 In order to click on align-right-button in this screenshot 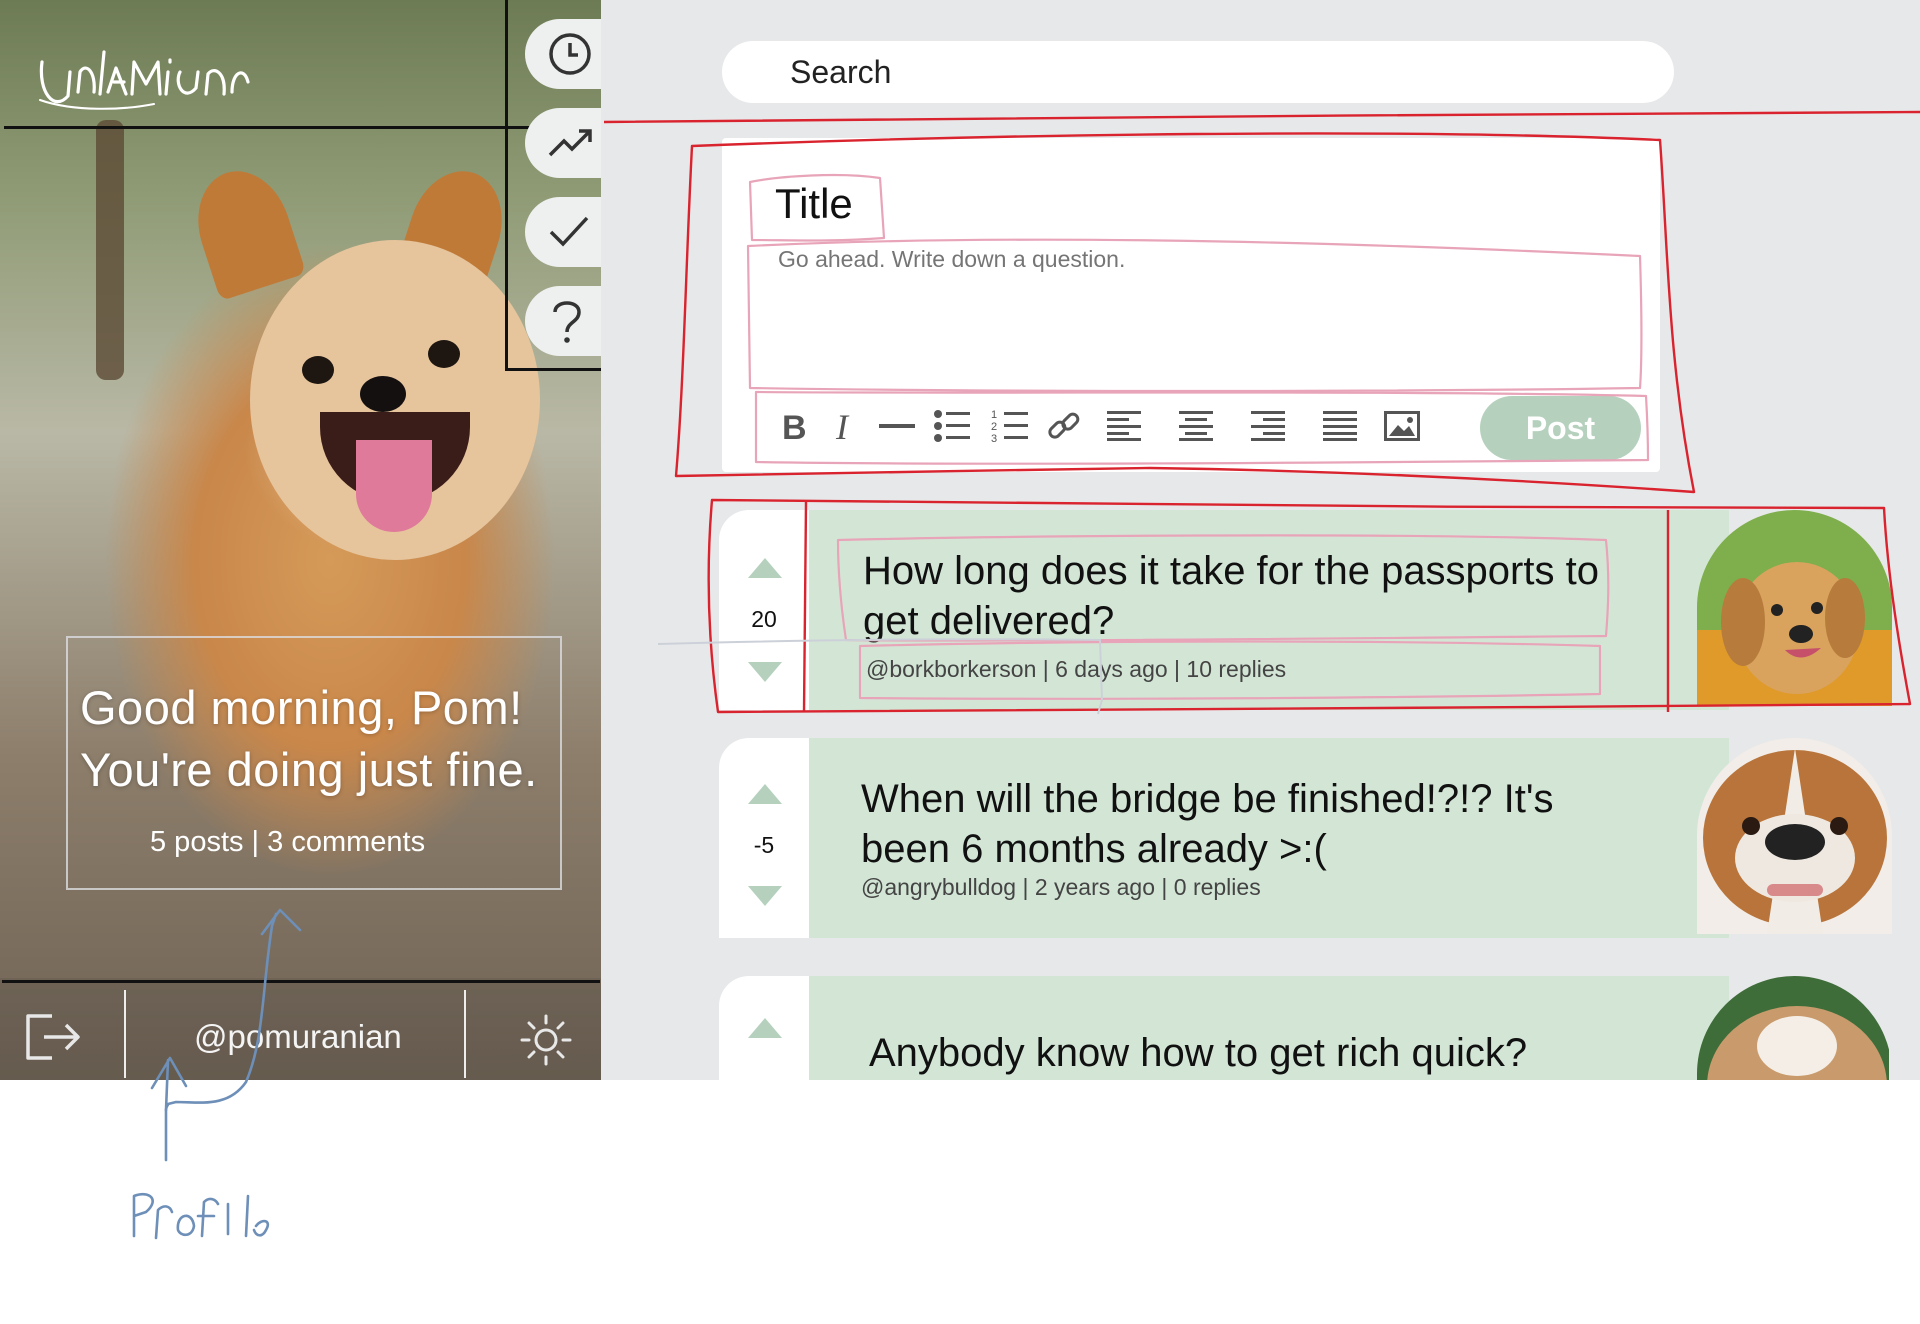, I will do `click(1268, 426)`.